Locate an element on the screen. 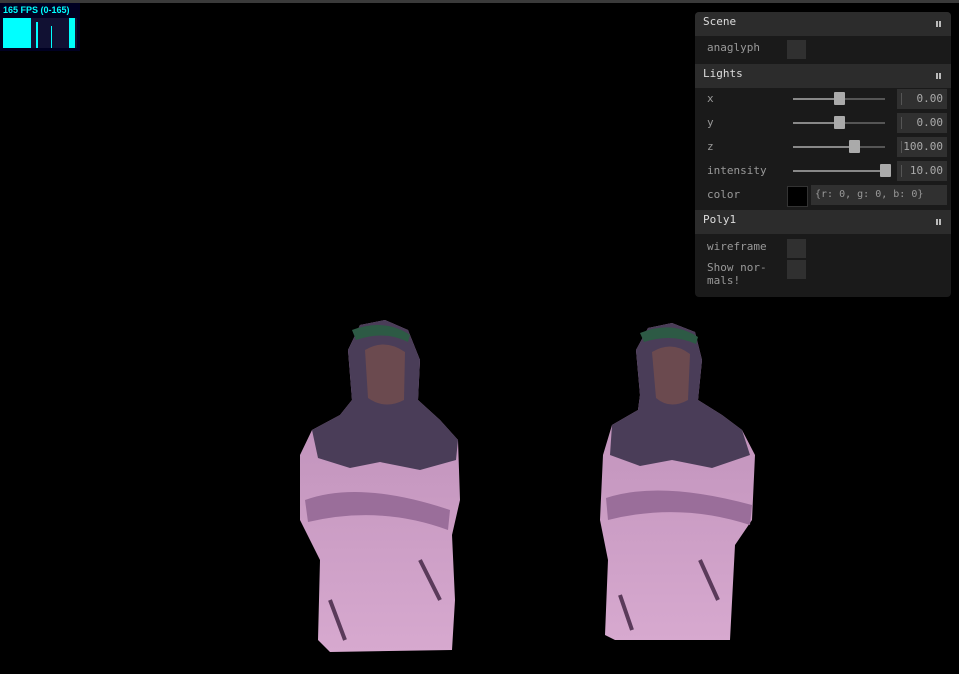  folder-lights-title: Lights is located at coordinates (823, 76).